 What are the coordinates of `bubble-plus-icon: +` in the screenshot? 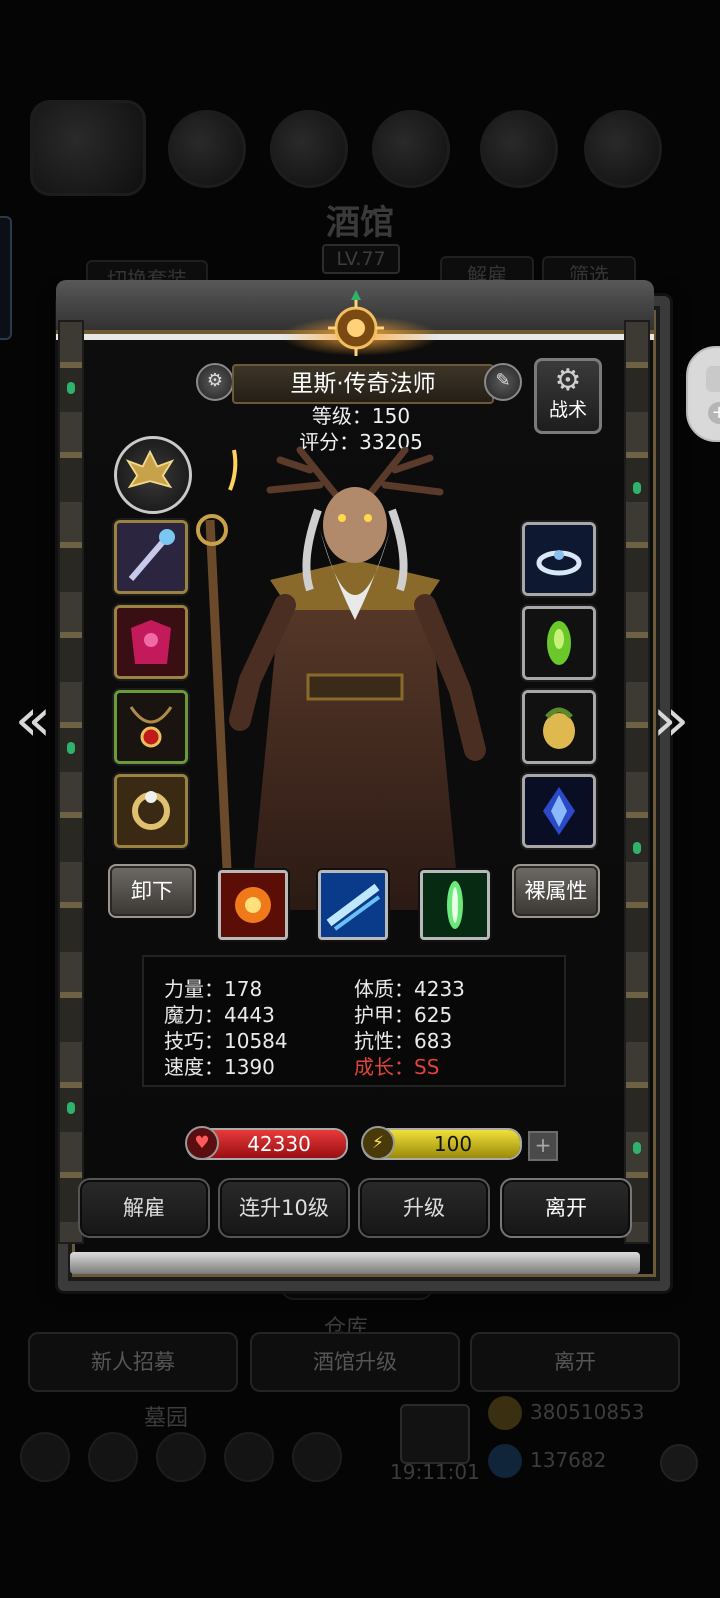 It's located at (714, 413).